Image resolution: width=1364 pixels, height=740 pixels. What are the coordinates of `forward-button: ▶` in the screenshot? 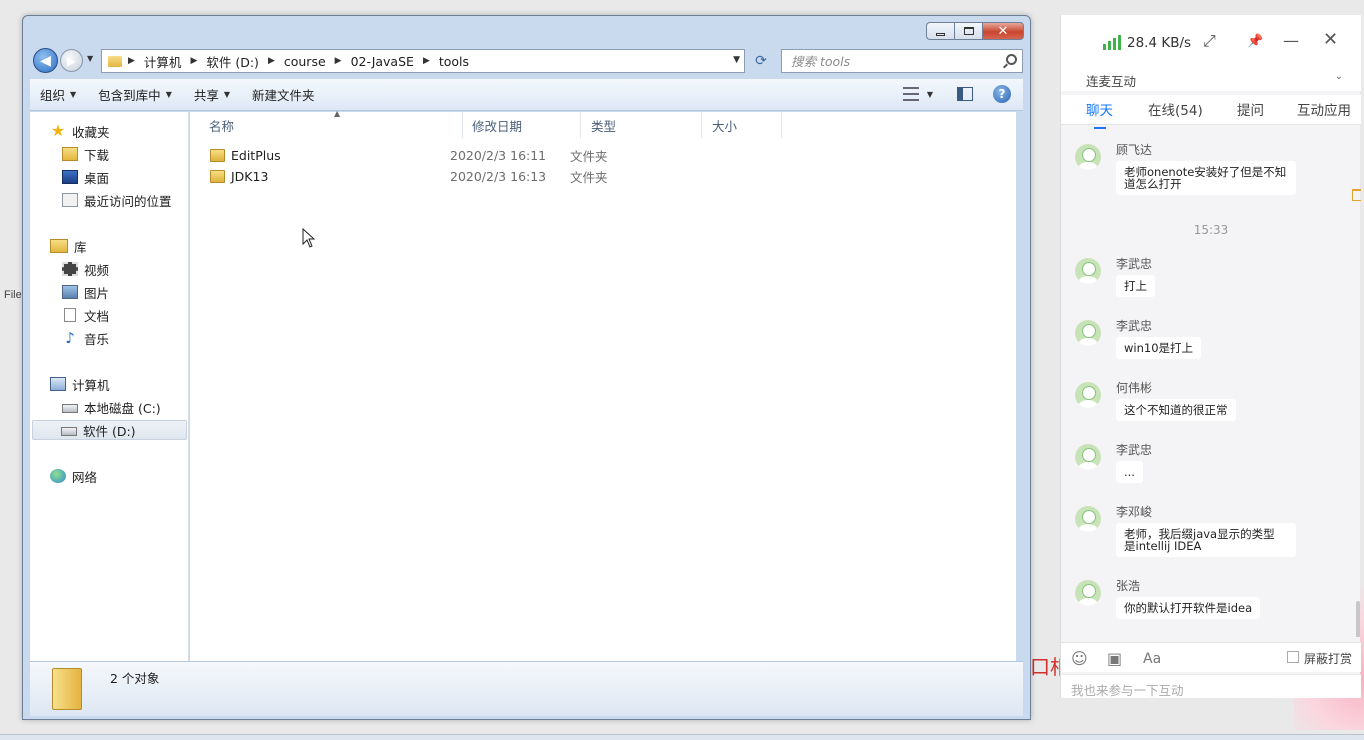 It's located at (71, 60).